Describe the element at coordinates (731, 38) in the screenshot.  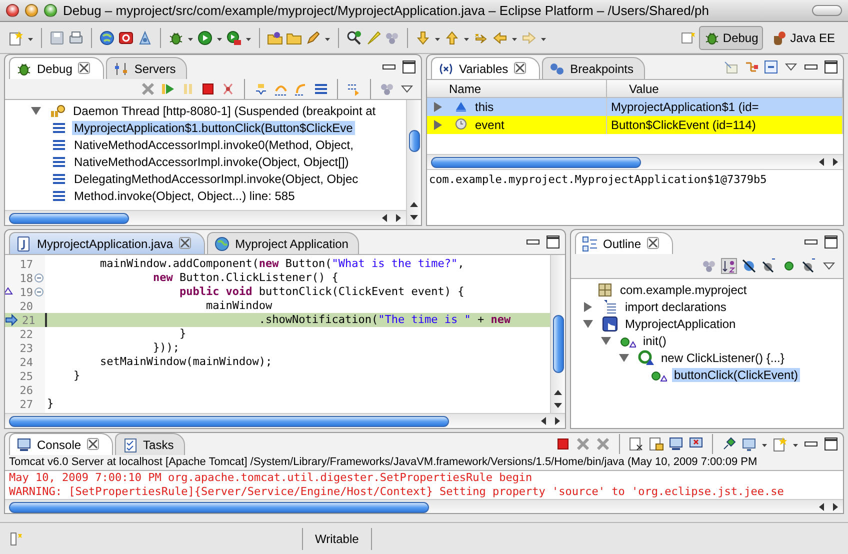
I see `perspective-button: Debug` at that location.